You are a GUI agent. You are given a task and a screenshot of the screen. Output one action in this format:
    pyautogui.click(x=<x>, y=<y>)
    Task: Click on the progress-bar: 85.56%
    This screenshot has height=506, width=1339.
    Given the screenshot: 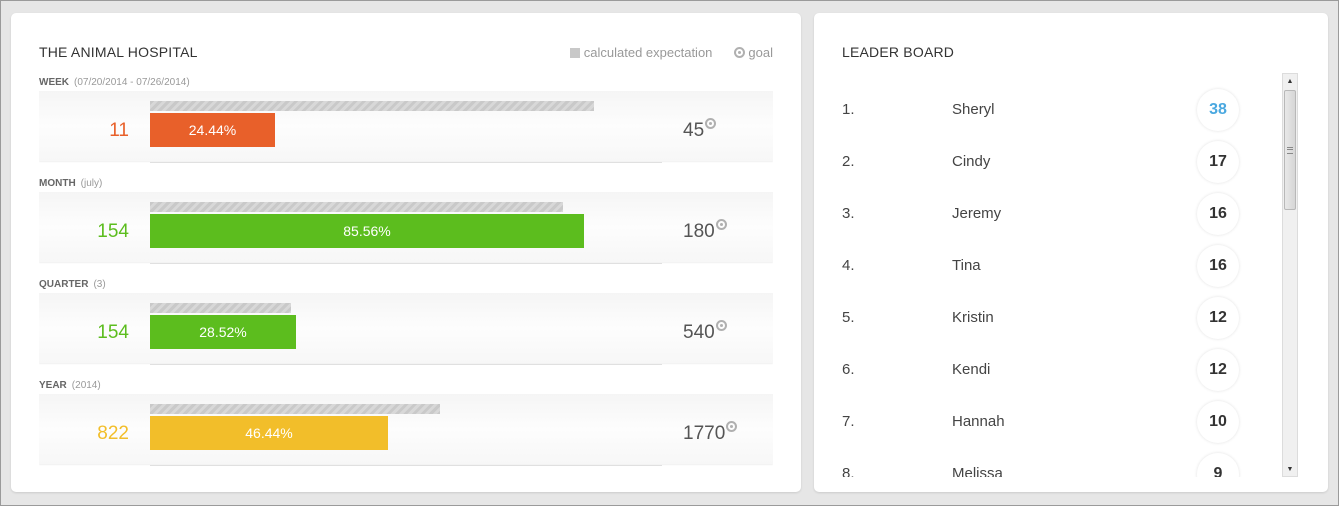 What is the action you would take?
    pyautogui.click(x=367, y=231)
    